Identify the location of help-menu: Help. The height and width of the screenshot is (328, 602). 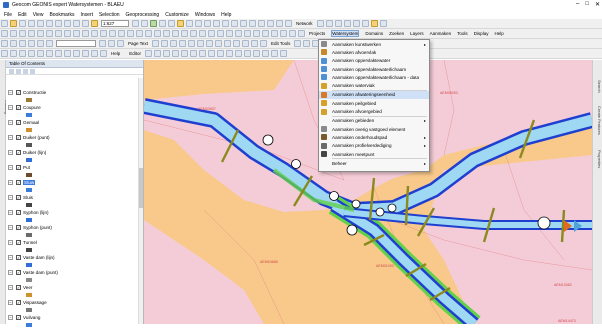
(498, 33).